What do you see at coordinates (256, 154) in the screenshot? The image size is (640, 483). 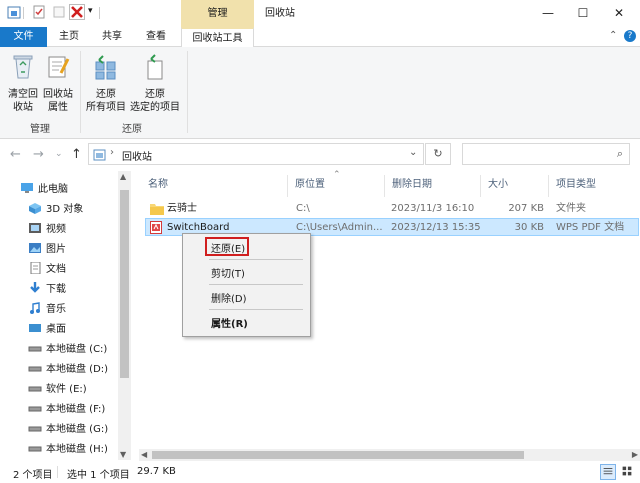 I see `address-bar: › 回收站 ⌄` at bounding box center [256, 154].